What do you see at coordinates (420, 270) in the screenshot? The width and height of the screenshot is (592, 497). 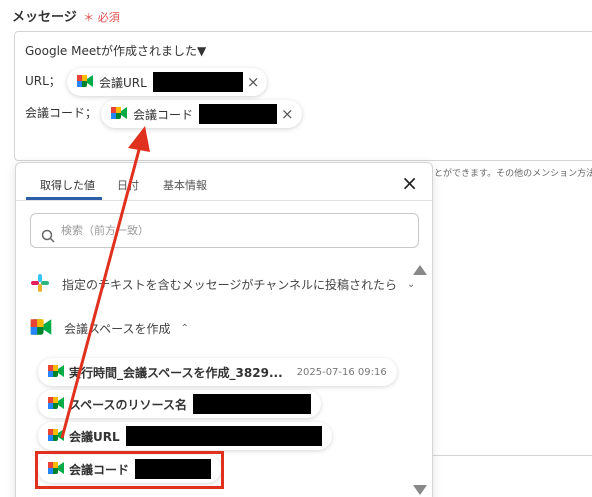 I see `scroll-up-arrow-icon` at bounding box center [420, 270].